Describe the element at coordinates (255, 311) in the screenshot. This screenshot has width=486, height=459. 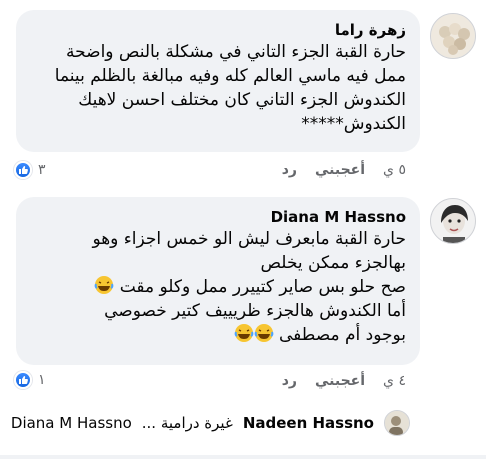
I see `comment-line: أما الكندوش هالجزء ظريييف كتير خصوصي` at that location.